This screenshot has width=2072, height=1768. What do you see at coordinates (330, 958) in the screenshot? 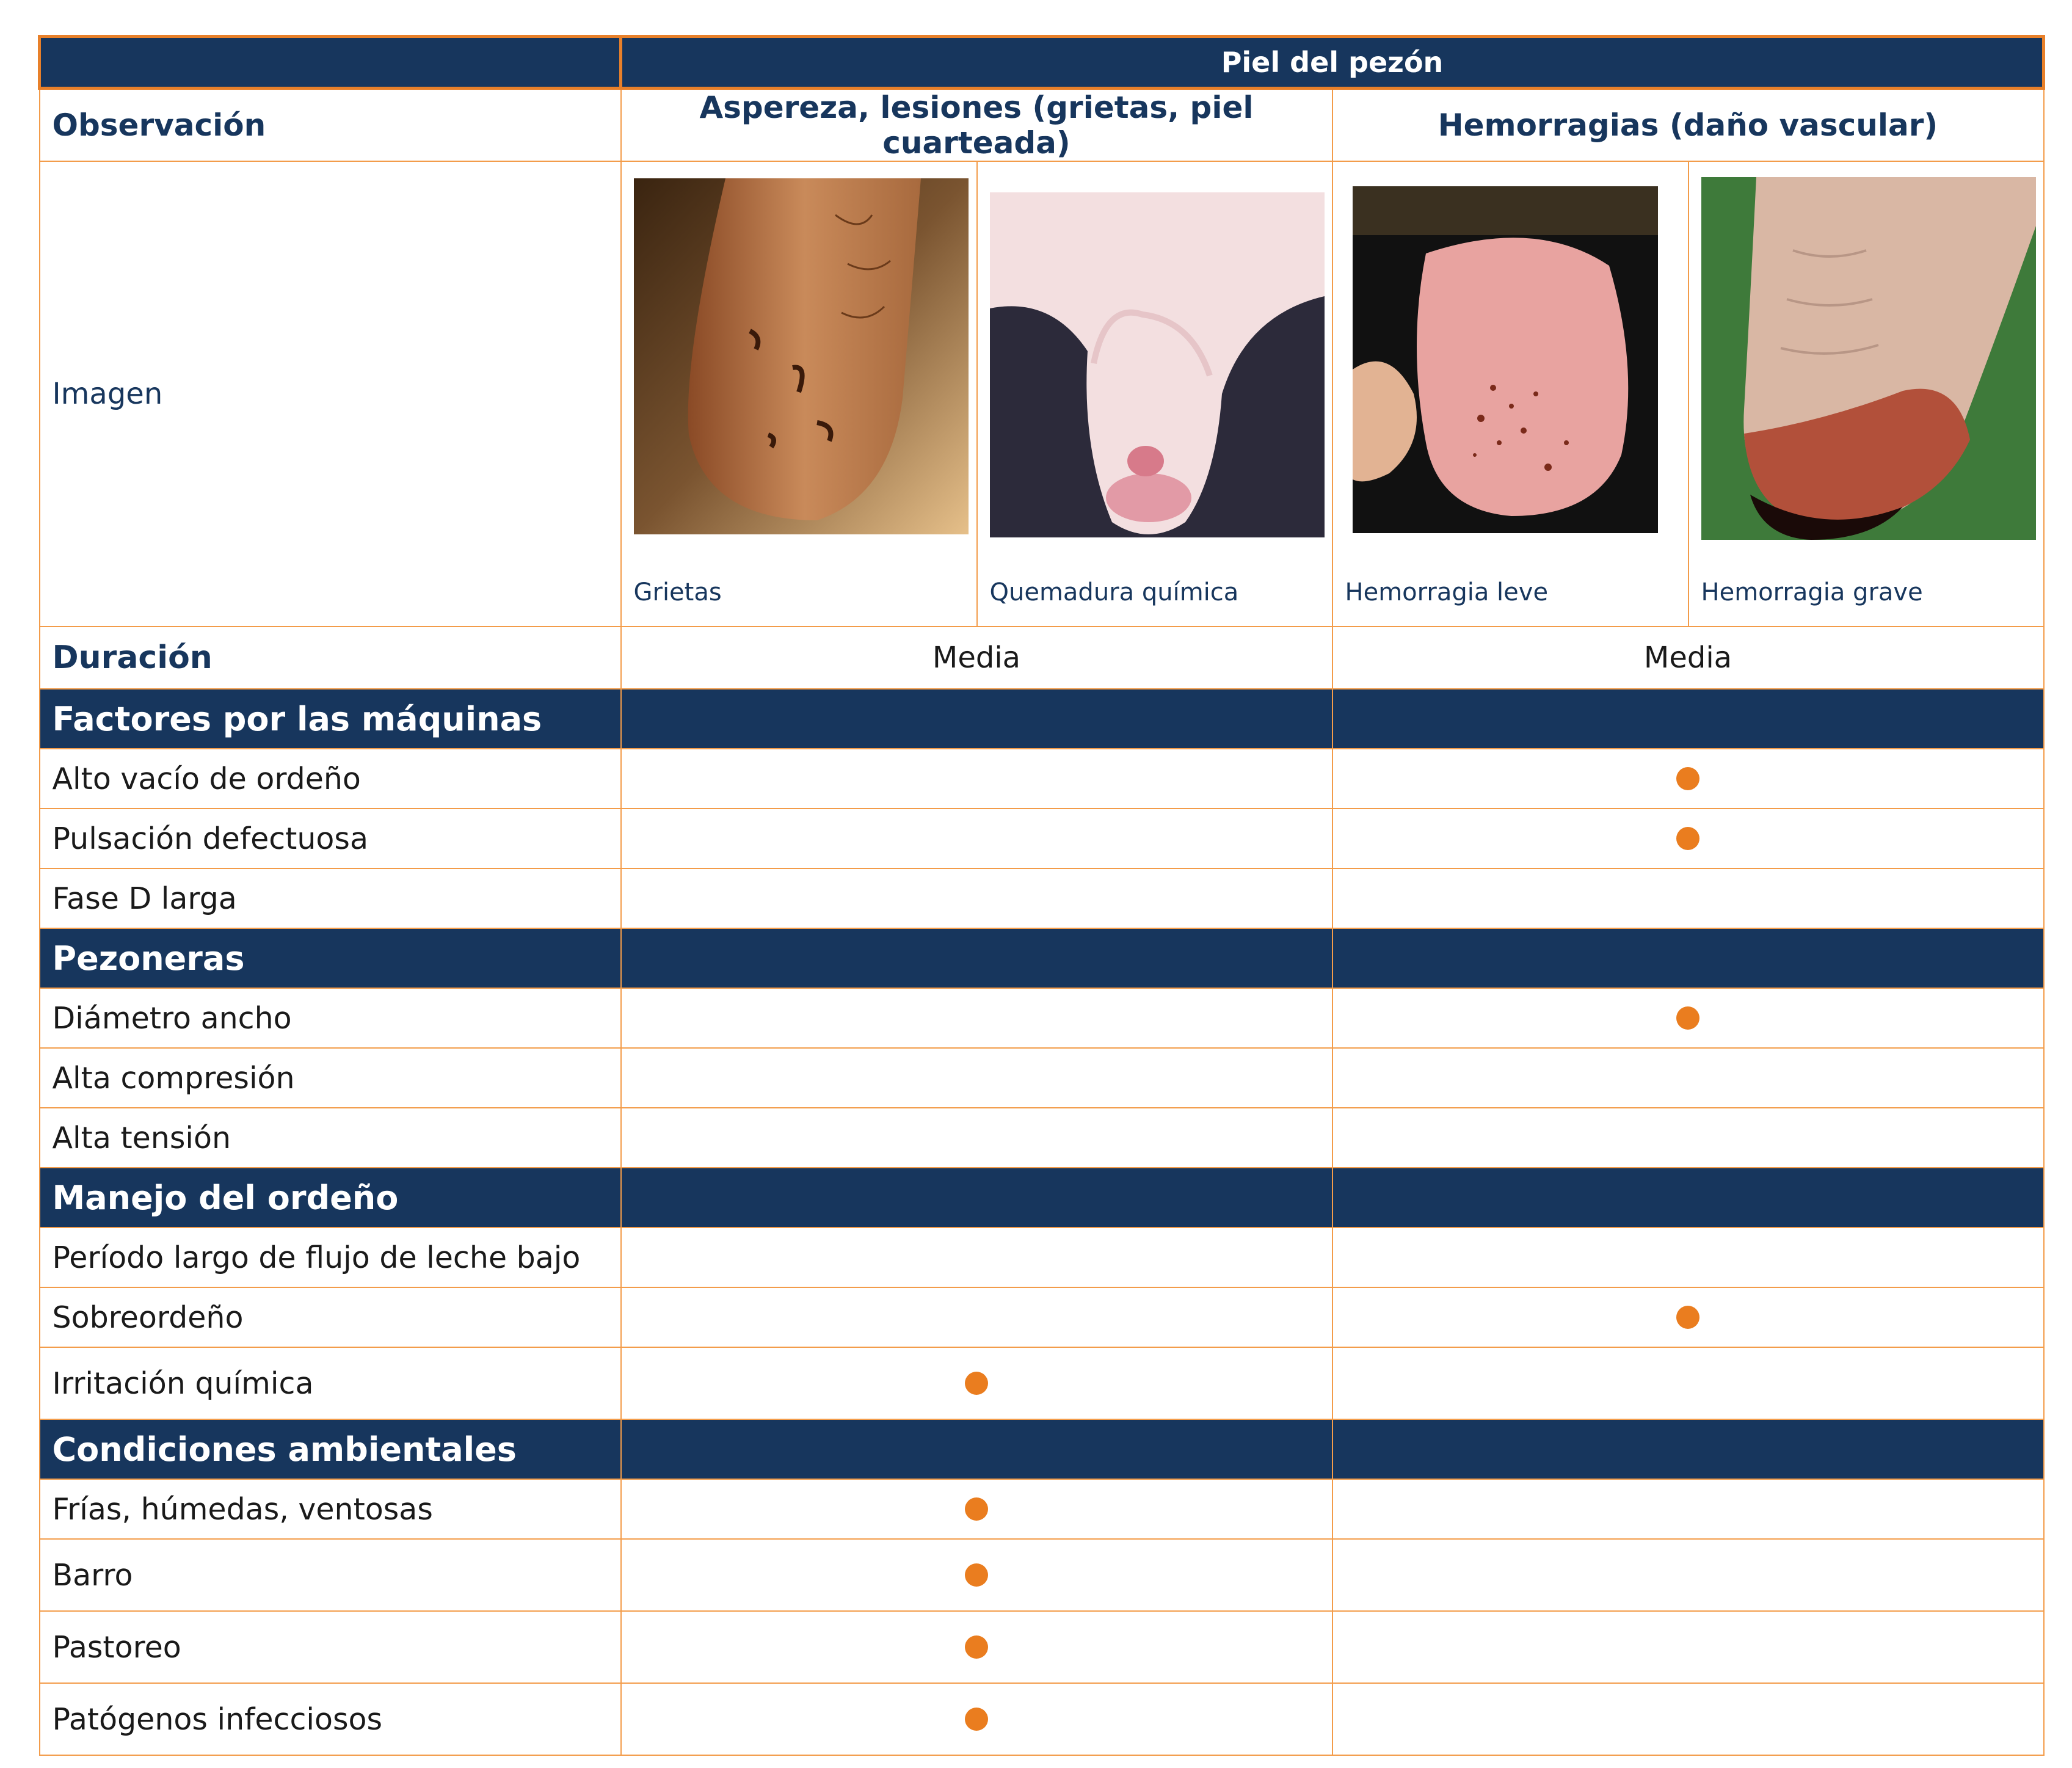
I see `section-title: Pezoneras` at bounding box center [330, 958].